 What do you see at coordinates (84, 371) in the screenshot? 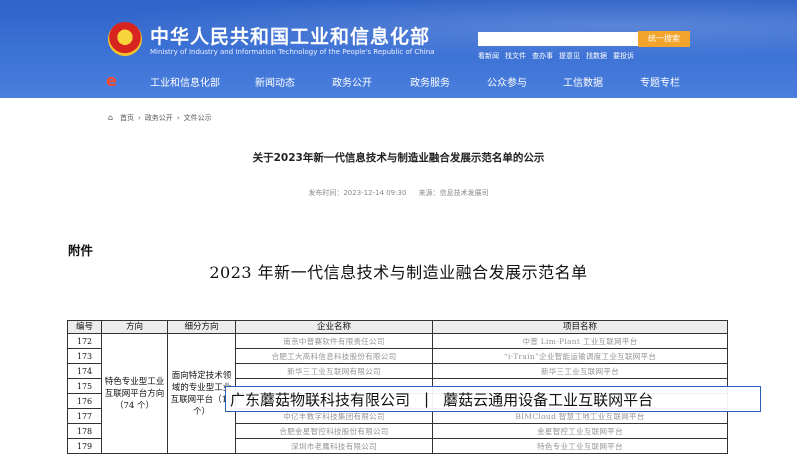
I see `row-number: 174` at bounding box center [84, 371].